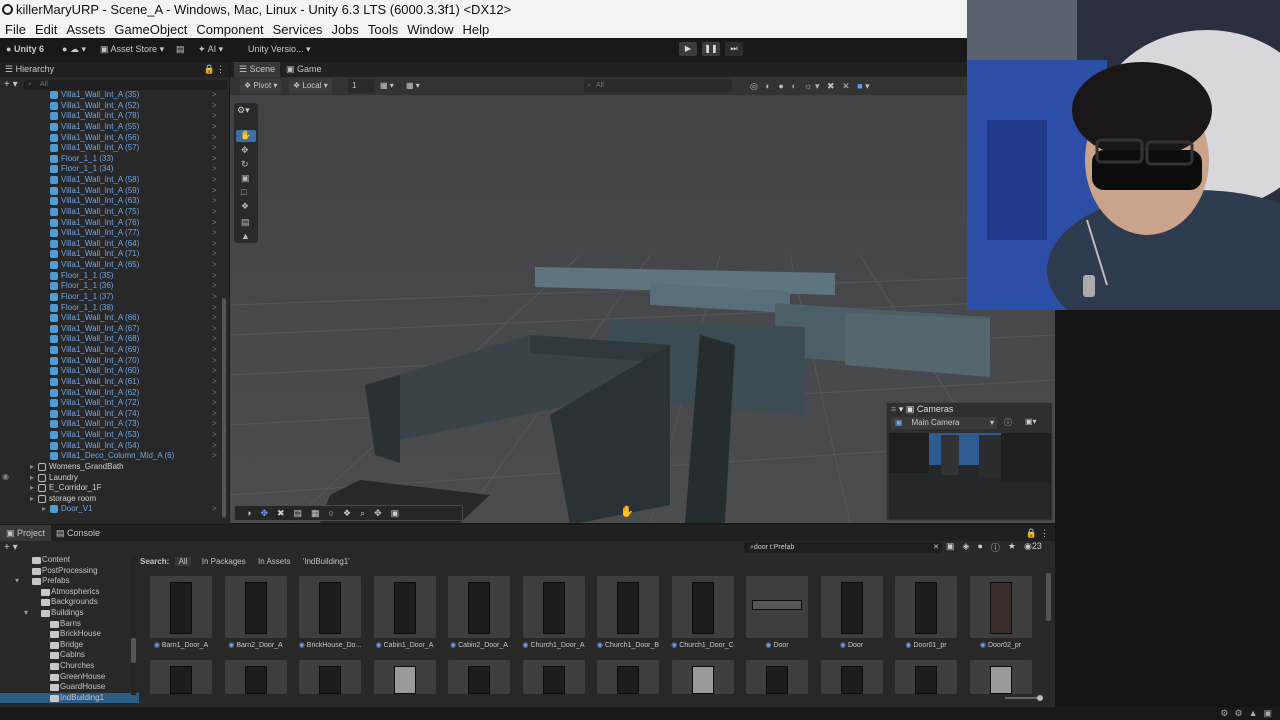 Image resolution: width=1280 pixels, height=720 pixels. Describe the element at coordinates (114, 467) in the screenshot. I see `hierarchy-row: ▸ Womens_GrandBath` at that location.